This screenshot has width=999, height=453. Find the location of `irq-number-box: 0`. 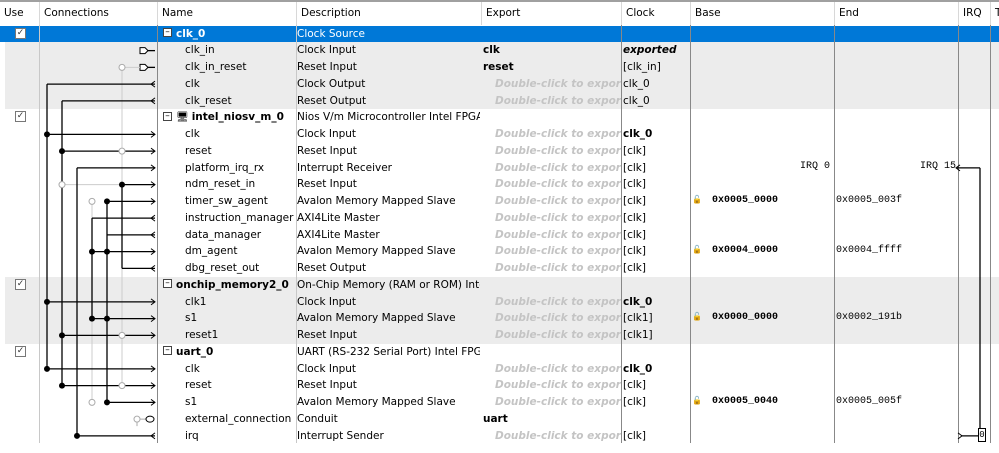

irq-number-box: 0 is located at coordinates (982, 435).